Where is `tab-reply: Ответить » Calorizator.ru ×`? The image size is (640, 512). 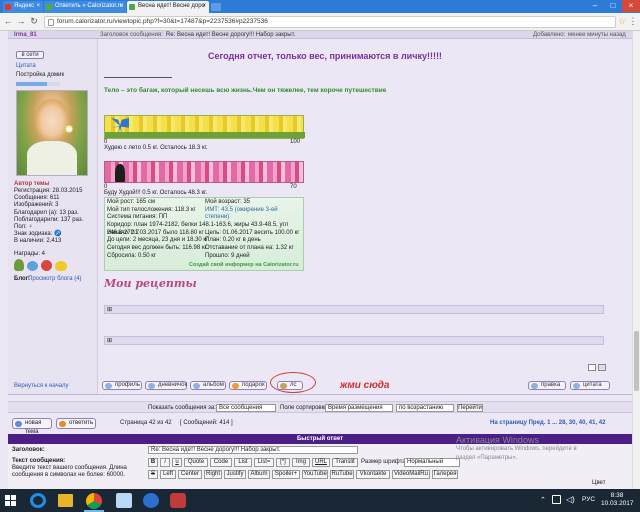
tab-reply: Ответить » Calorizator.ru × is located at coordinates (85, 7).